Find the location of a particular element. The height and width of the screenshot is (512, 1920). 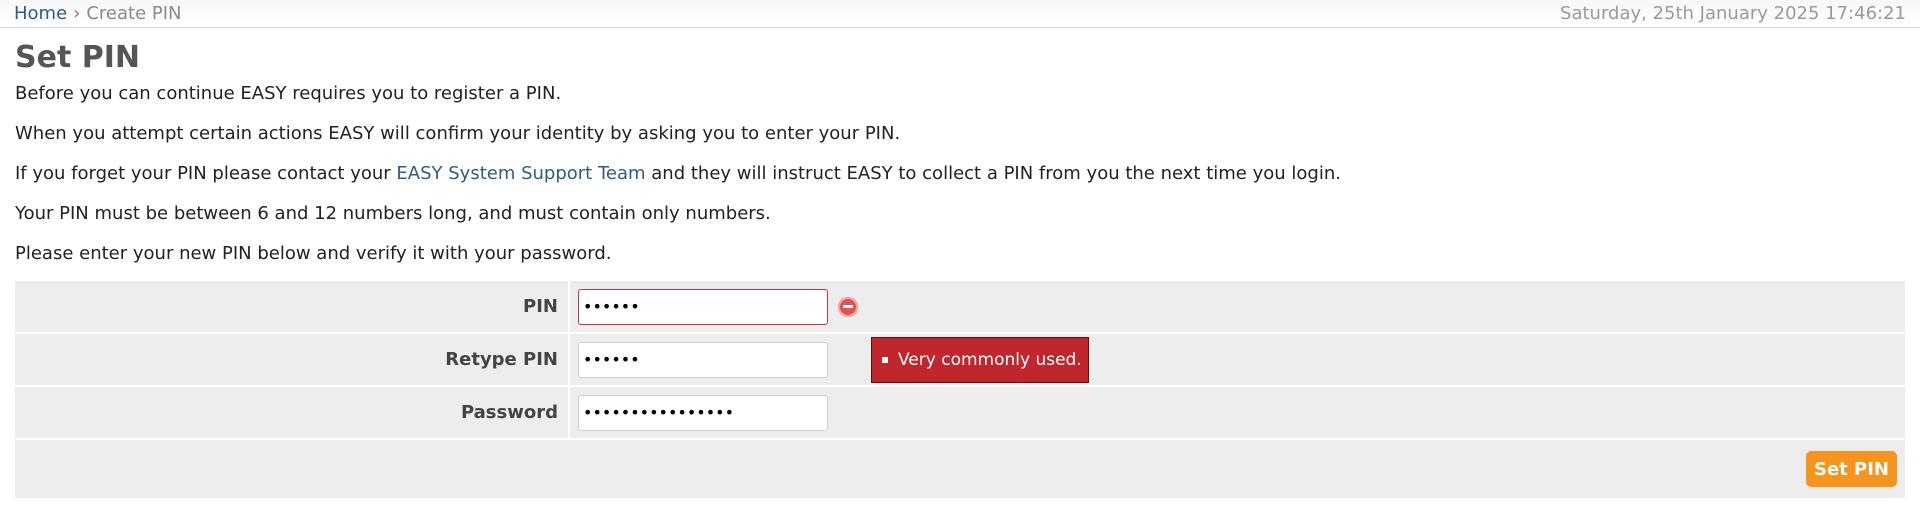

error-message: Very commonly used. is located at coordinates (990, 359).